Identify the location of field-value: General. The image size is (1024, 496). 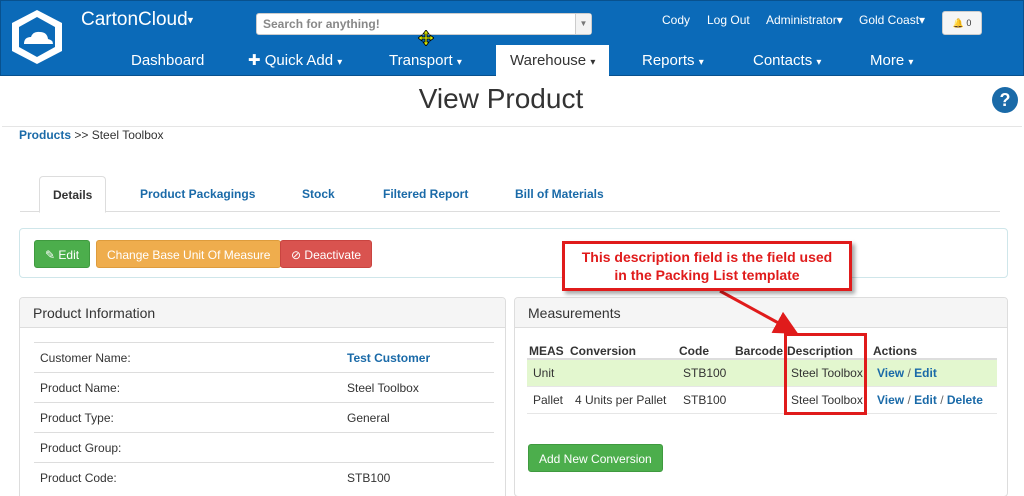
(368, 418).